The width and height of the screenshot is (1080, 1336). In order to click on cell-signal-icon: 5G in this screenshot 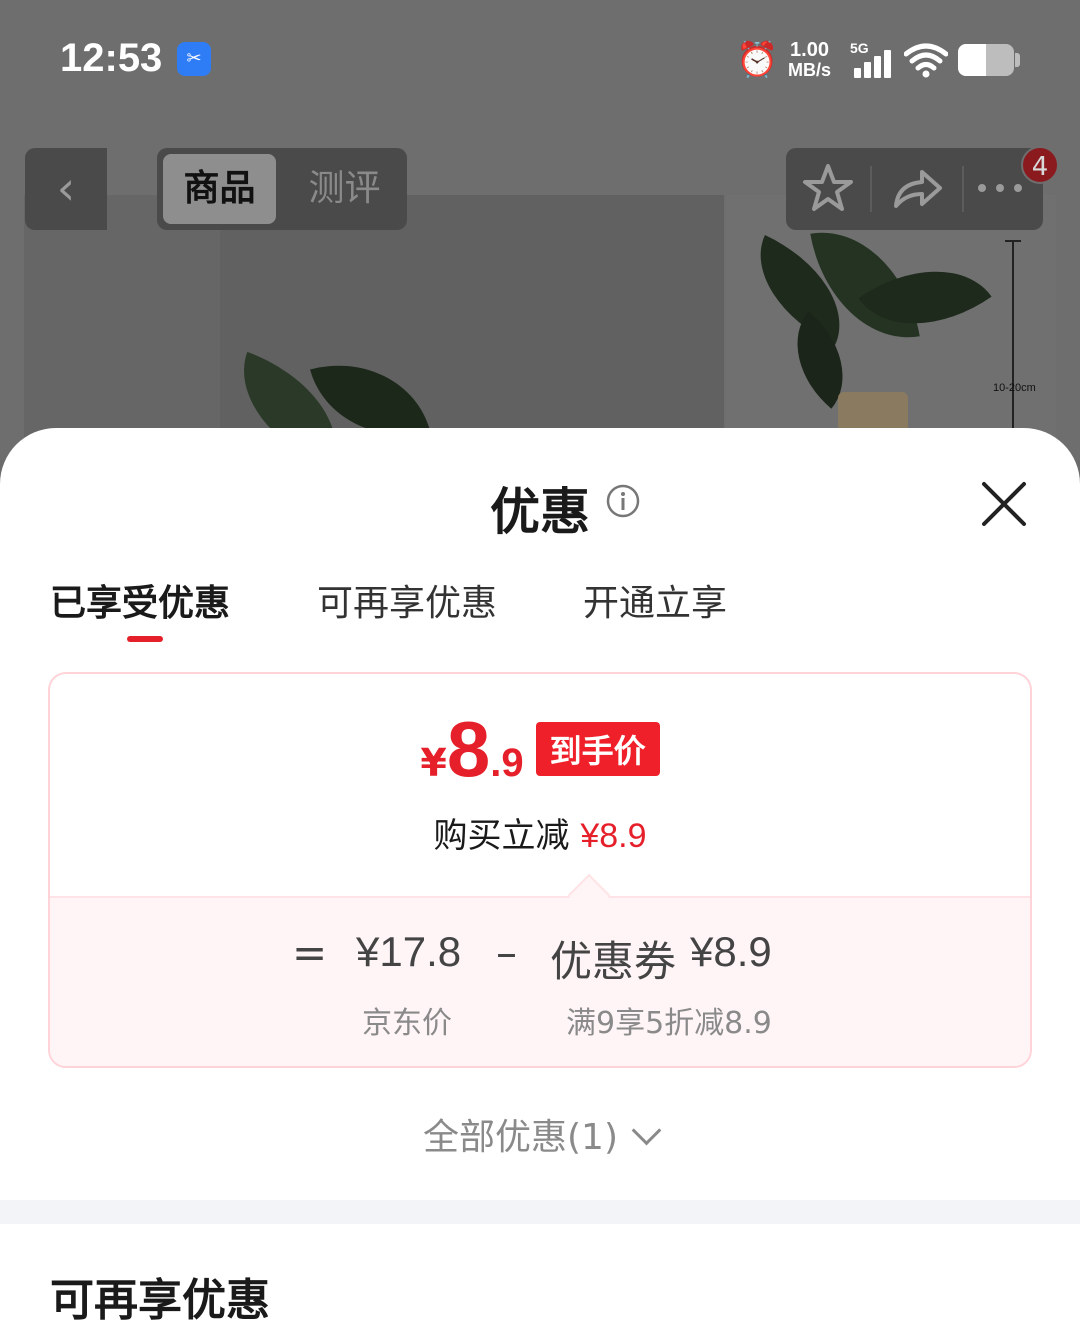, I will do `click(874, 60)`.